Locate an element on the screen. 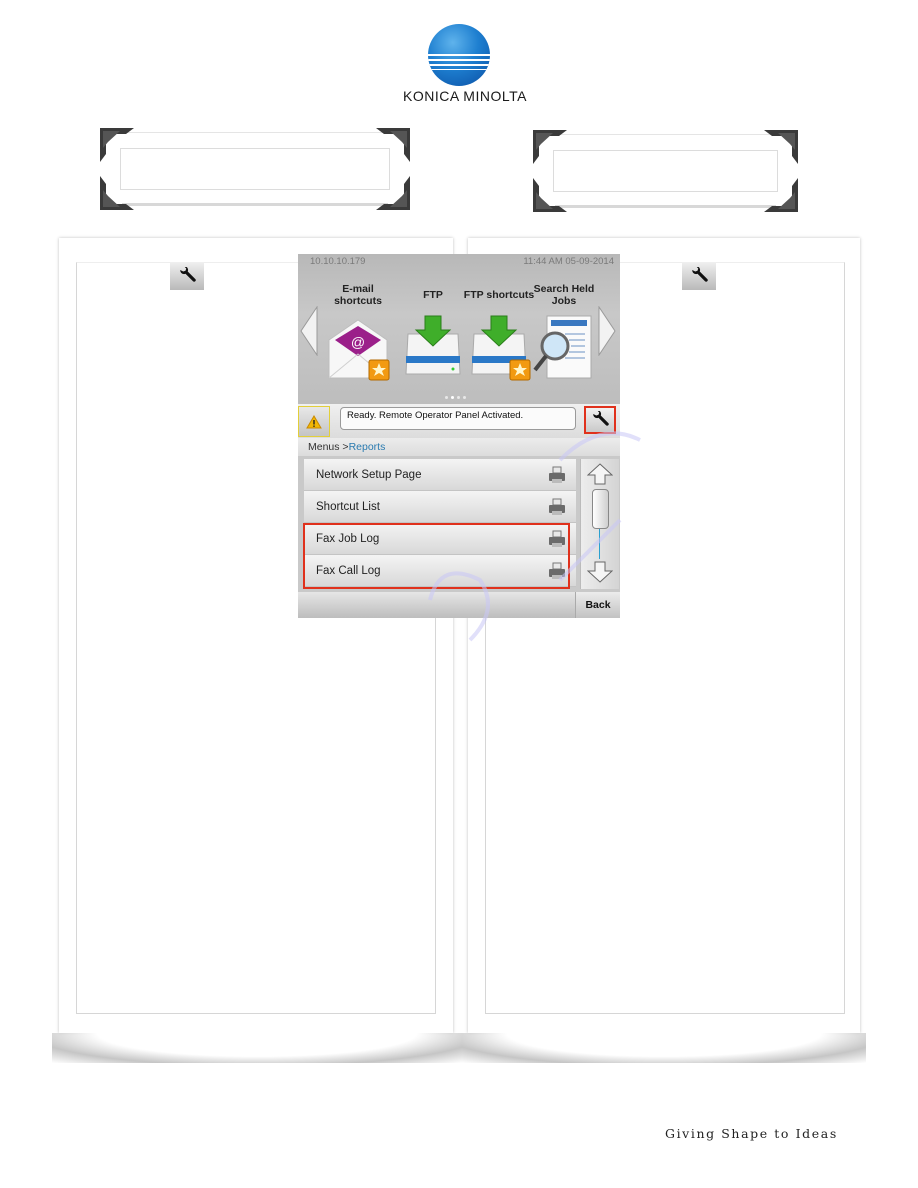 This screenshot has width=918, height=1188. brand-tagline: Giving Shape to Ideas is located at coordinates (751, 1133).